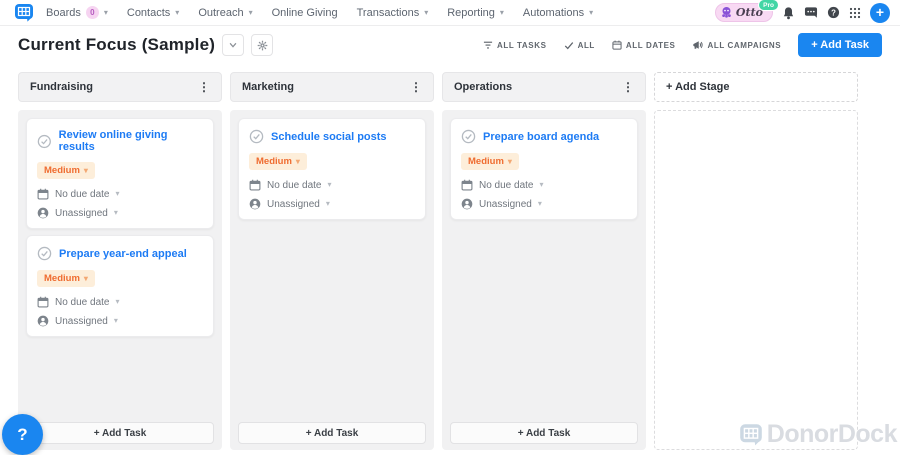 This screenshot has height=455, width=900. Describe the element at coordinates (488, 45) in the screenshot. I see `funnel-icon` at that location.